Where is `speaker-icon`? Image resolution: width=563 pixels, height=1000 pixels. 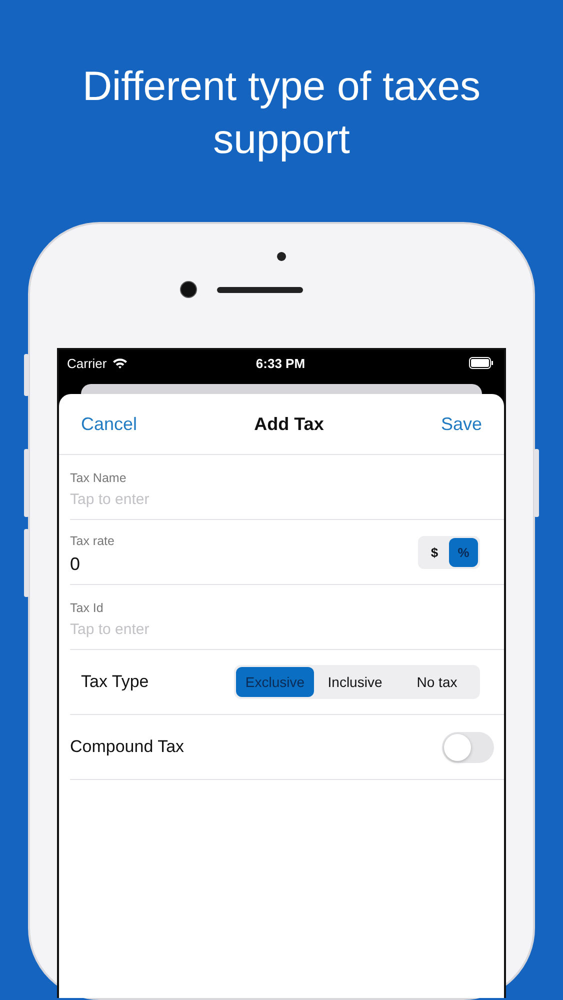 speaker-icon is located at coordinates (260, 289).